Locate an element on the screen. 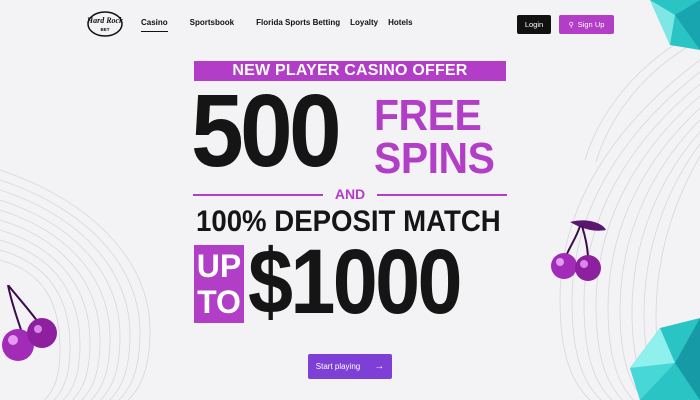 This screenshot has width=700, height=400. and-divider: AND is located at coordinates (350, 194).